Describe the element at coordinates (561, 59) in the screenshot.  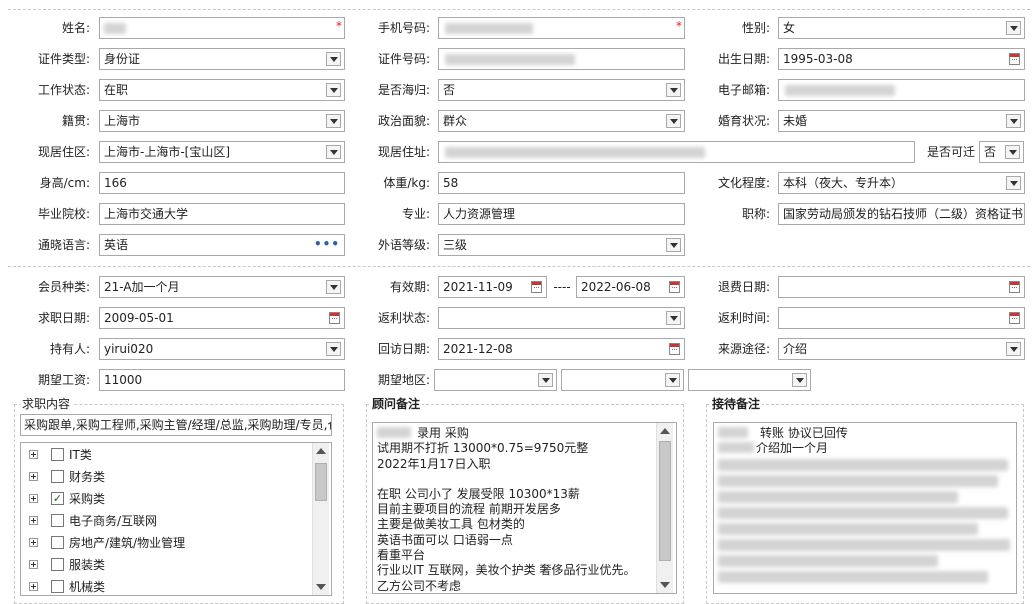
I see `id-no-field` at that location.